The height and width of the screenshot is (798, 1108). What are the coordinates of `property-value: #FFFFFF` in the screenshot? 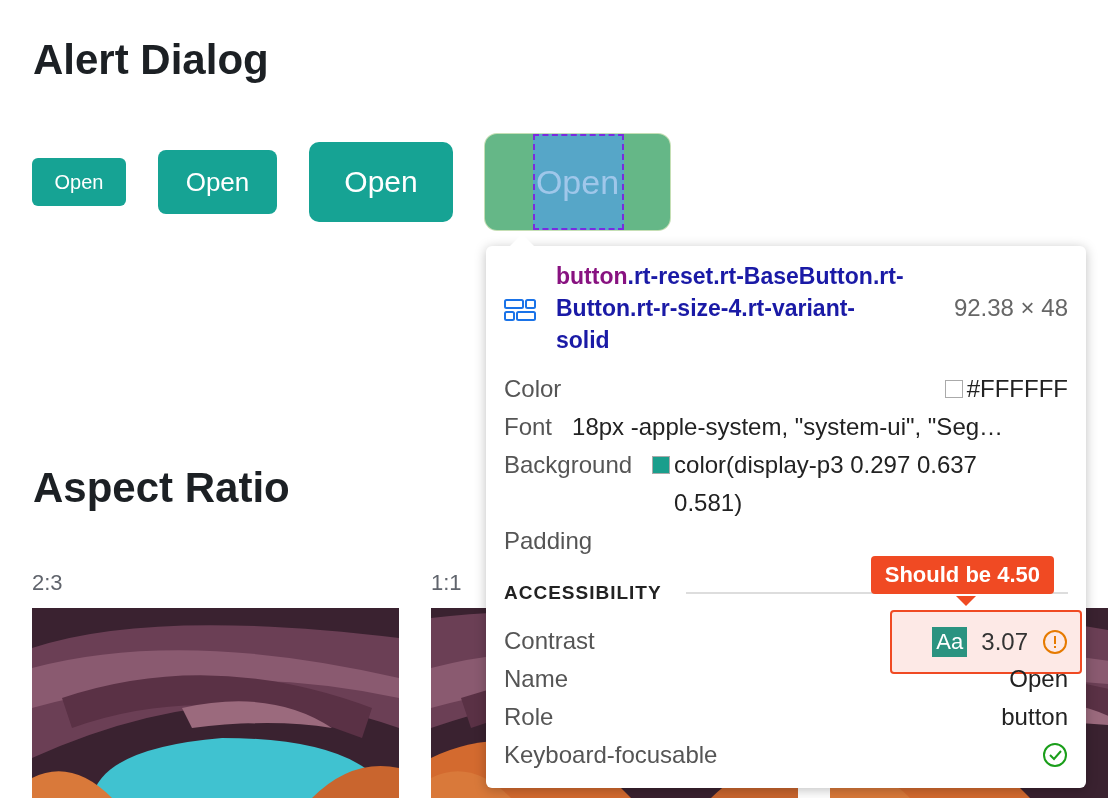 It's located at (1017, 389).